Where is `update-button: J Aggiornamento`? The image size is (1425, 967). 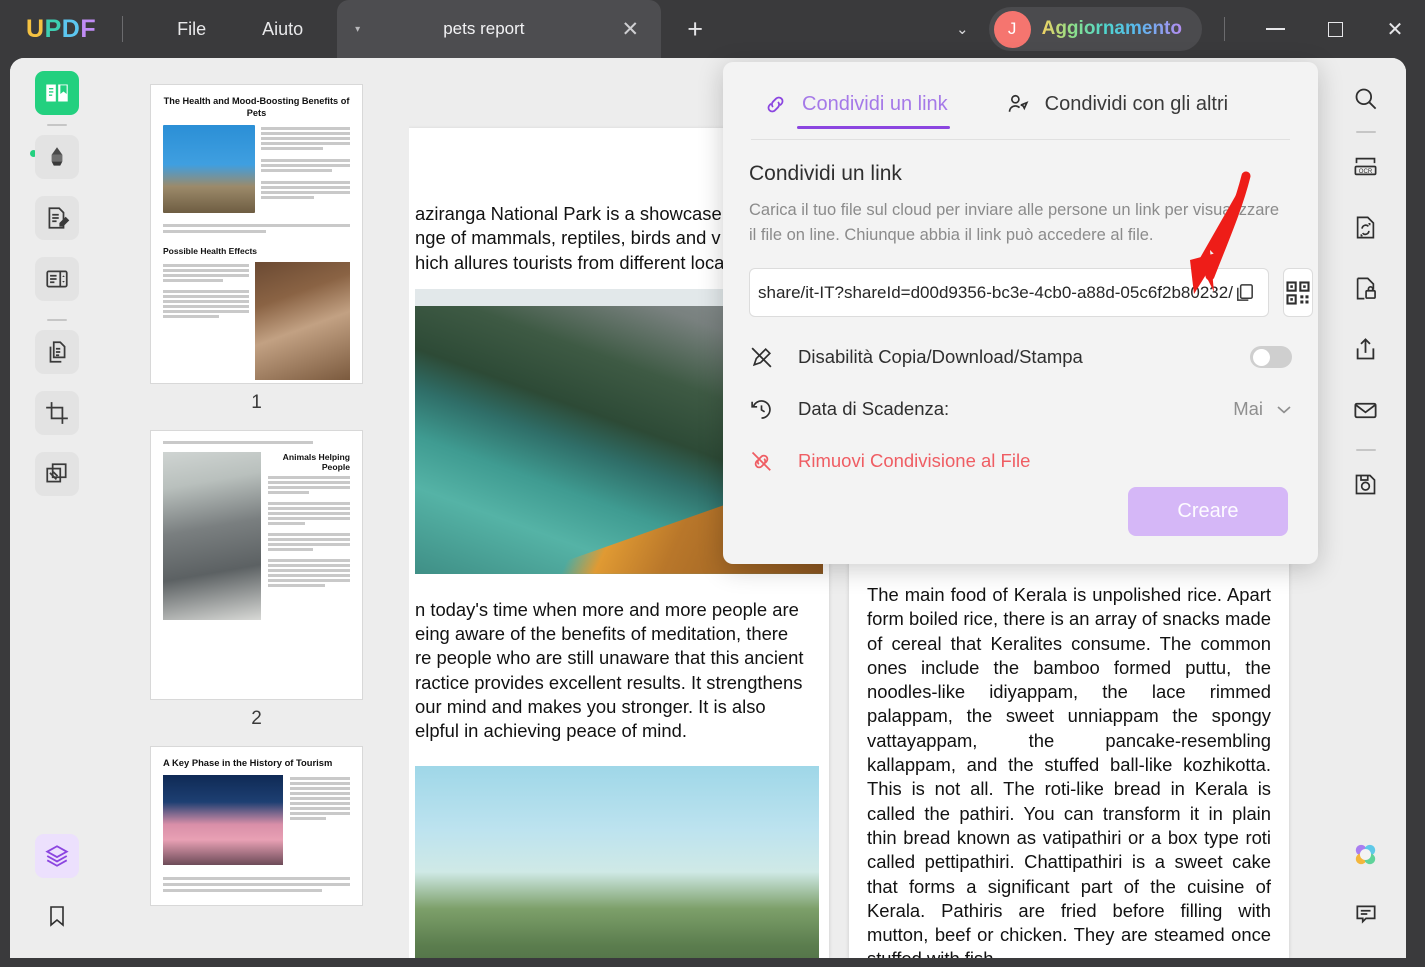 update-button: J Aggiornamento is located at coordinates (1095, 29).